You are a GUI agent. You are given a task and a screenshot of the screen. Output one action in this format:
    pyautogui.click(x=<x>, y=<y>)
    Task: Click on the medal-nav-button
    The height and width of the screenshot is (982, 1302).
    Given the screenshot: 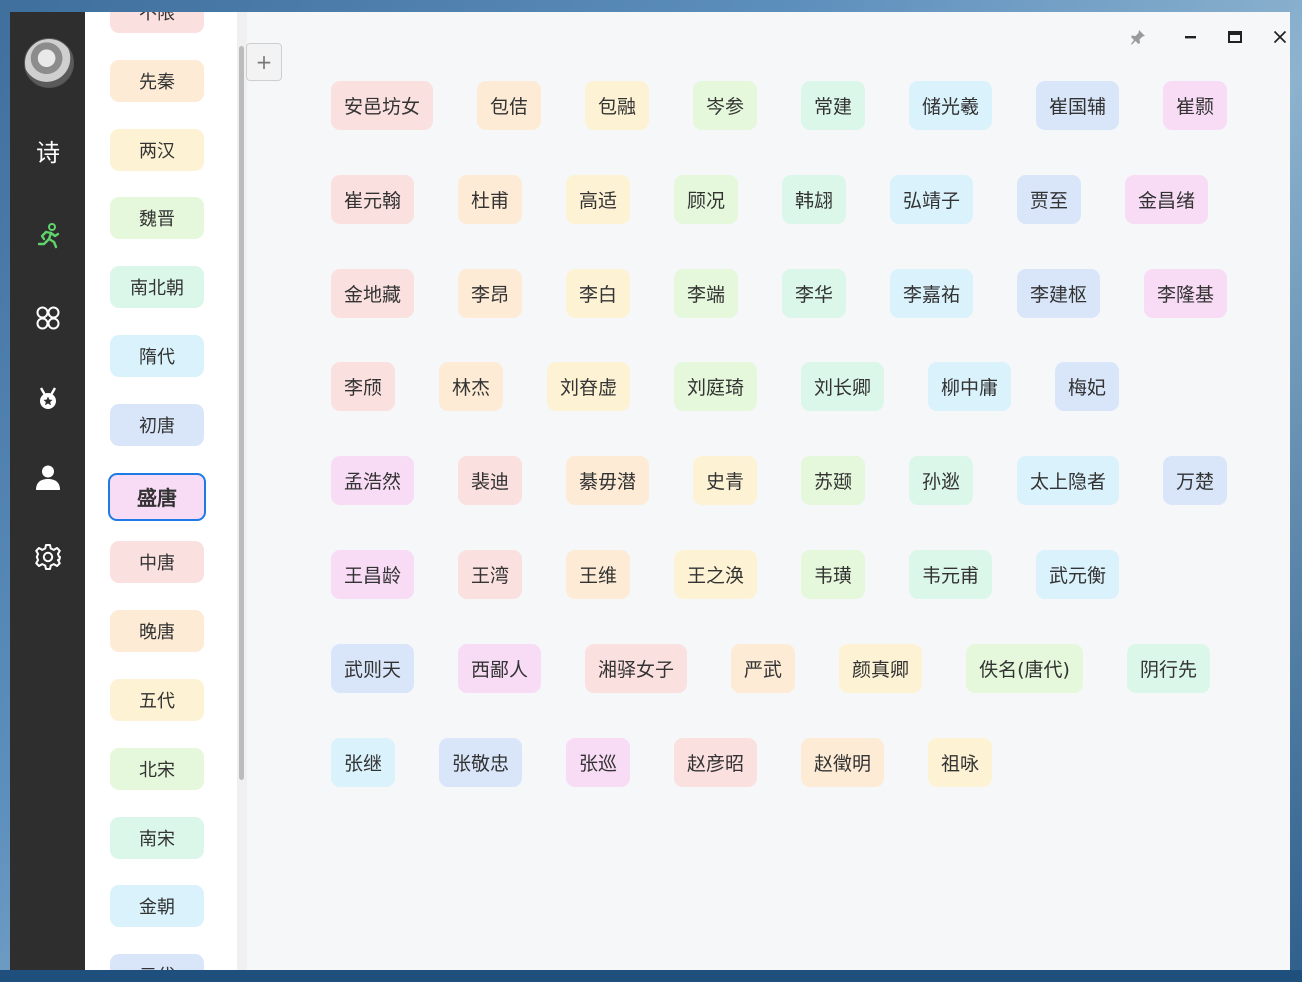 What is the action you would take?
    pyautogui.click(x=48, y=398)
    